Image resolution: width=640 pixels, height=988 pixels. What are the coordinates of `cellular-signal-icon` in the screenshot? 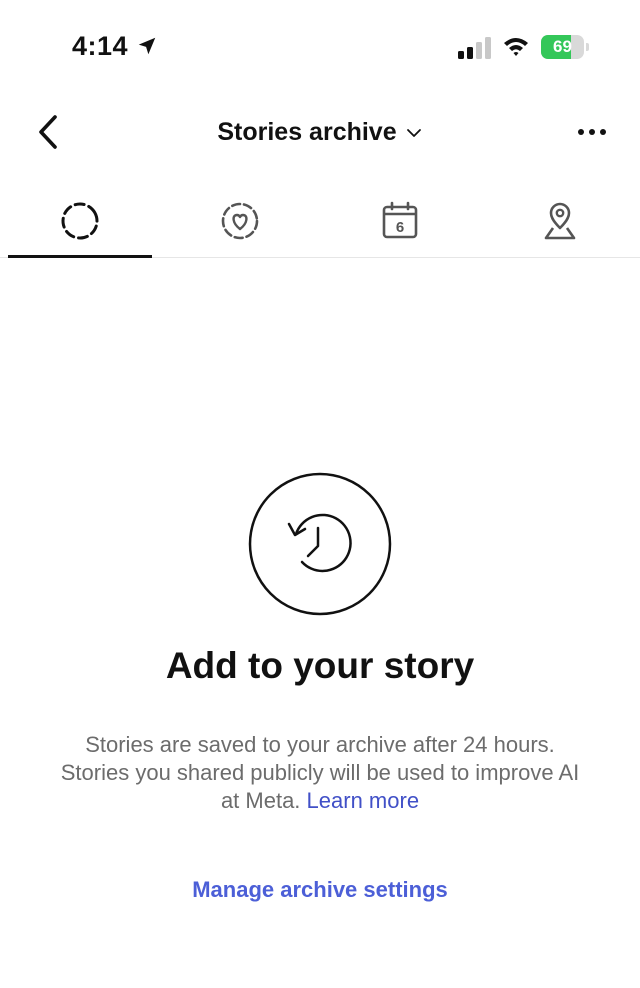 It's located at (474, 48).